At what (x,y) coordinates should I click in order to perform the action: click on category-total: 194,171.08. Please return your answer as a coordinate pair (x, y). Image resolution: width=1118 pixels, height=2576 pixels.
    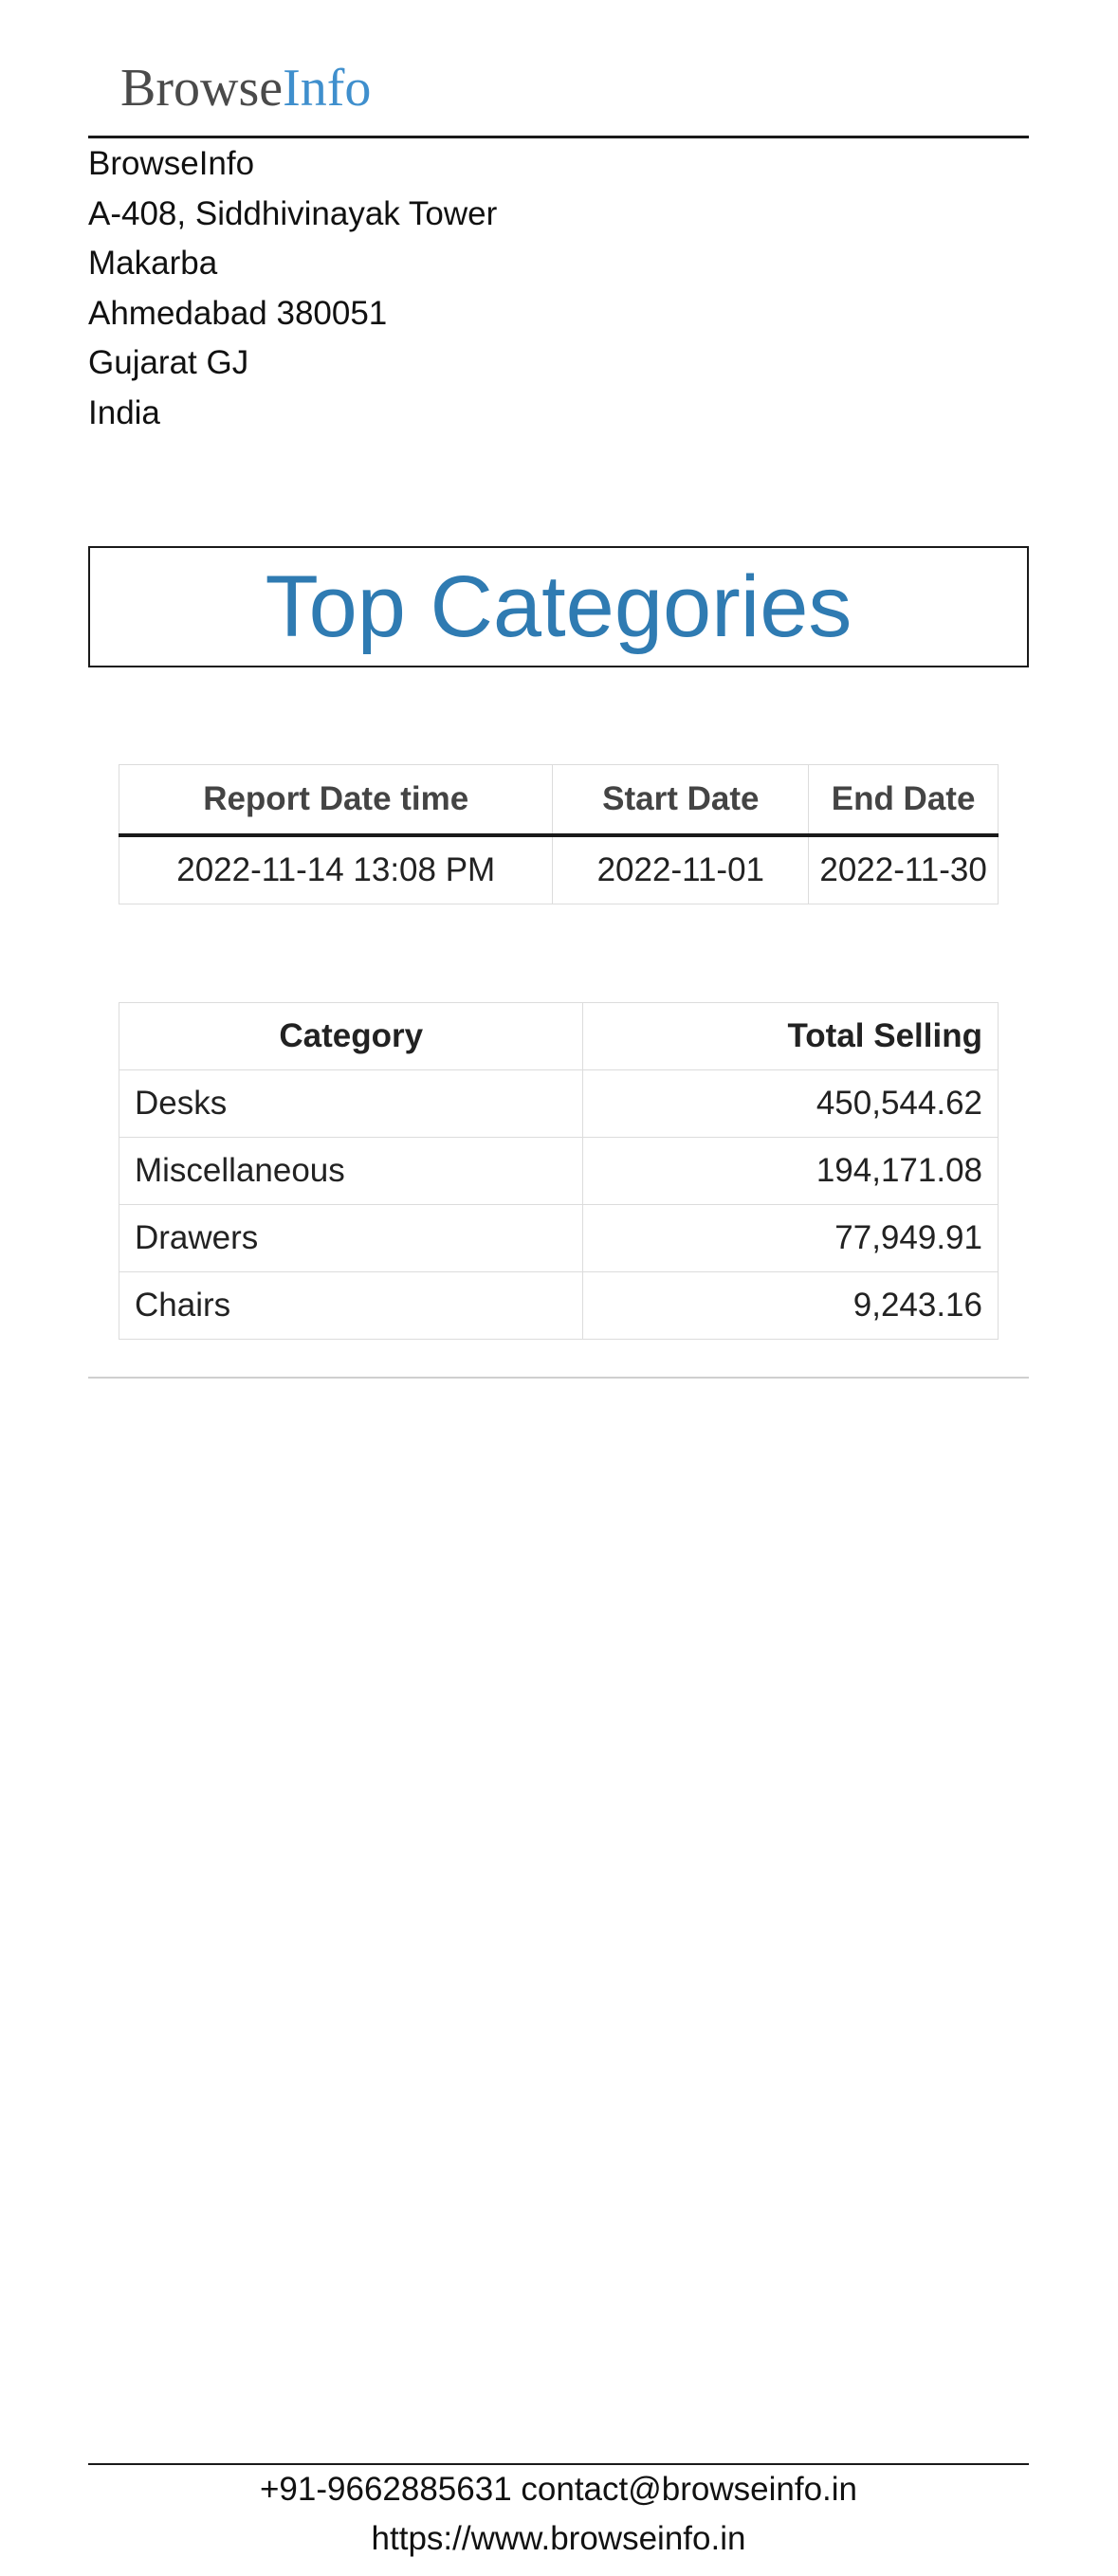
    Looking at the image, I should click on (791, 1171).